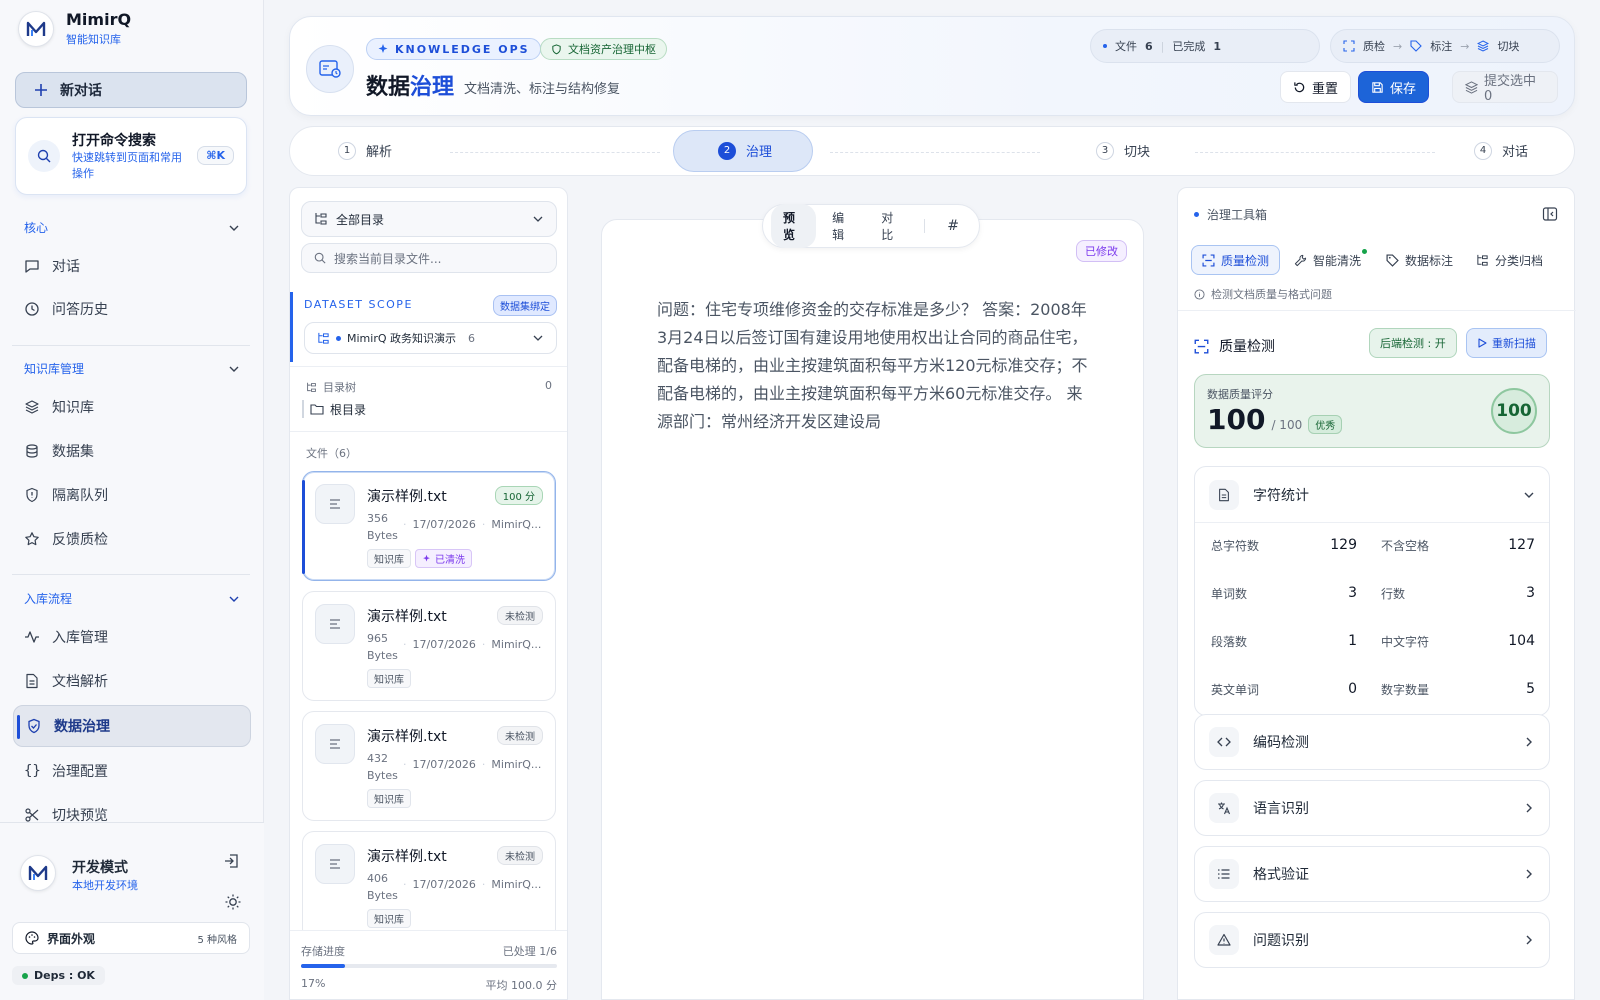  Describe the element at coordinates (1208, 260) in the screenshot. I see `scan-icon` at that location.